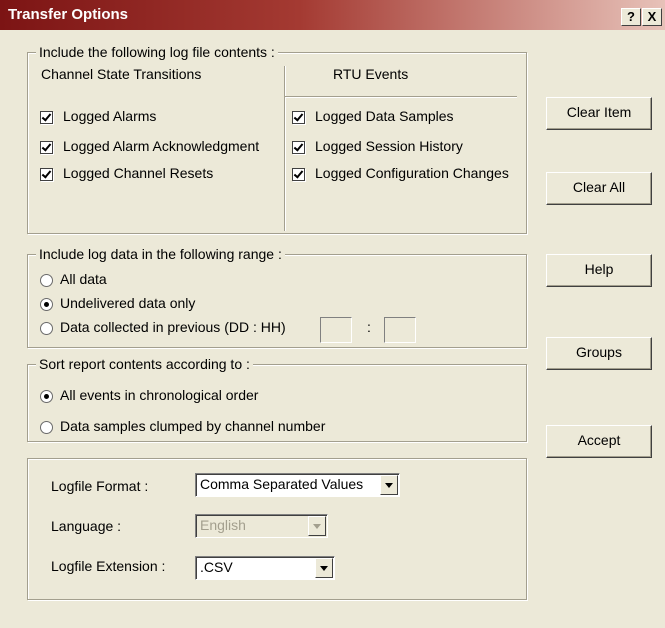 The width and height of the screenshot is (665, 628). I want to click on sort-legend: Sort report contents according to :, so click(144, 364).